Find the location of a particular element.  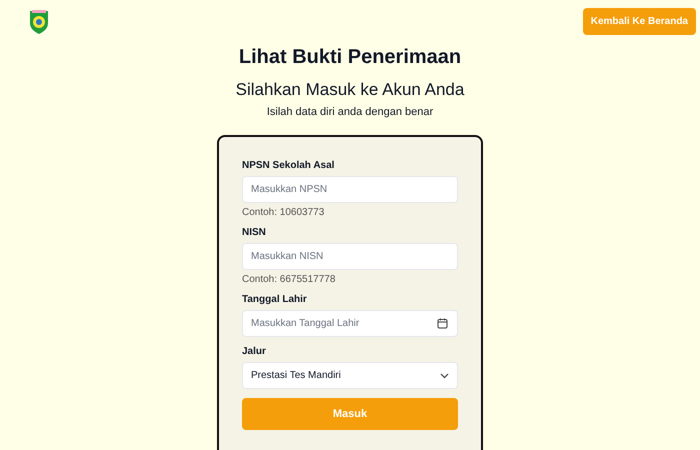

instruction-text: Isilah data diri anda dengan benar is located at coordinates (350, 112).